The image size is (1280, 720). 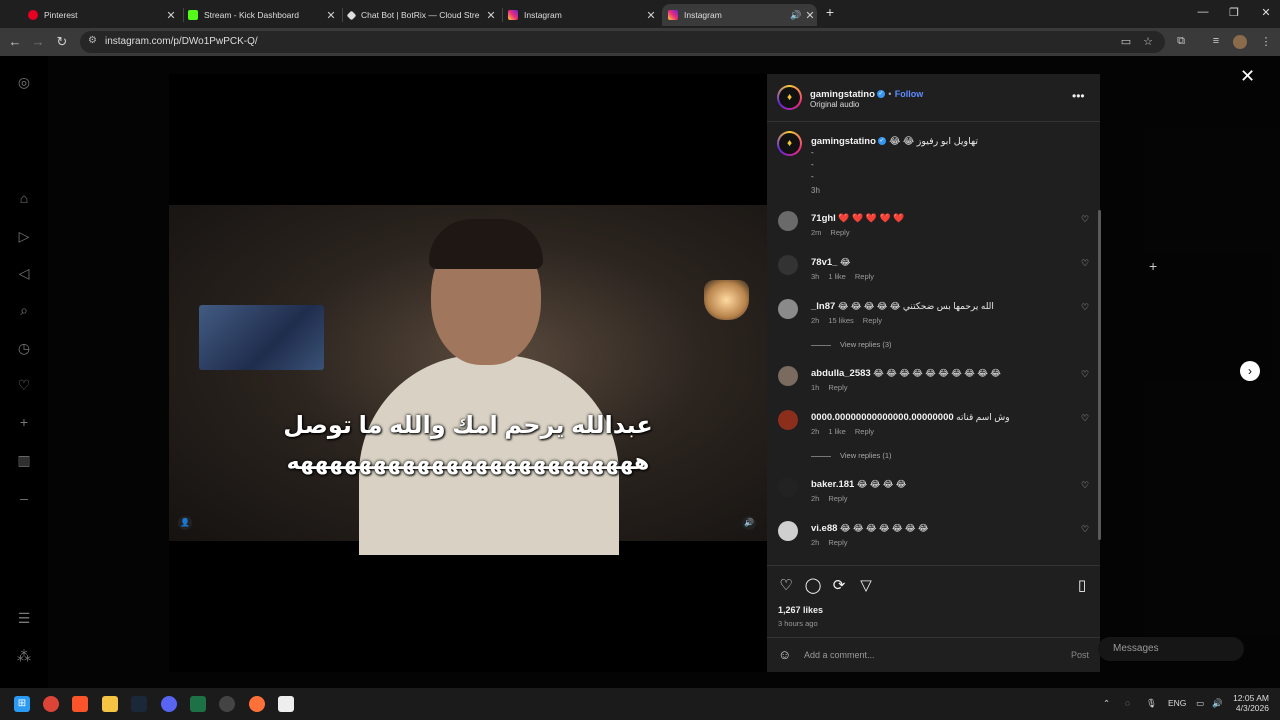 What do you see at coordinates (1240, 42) in the screenshot?
I see `profile-avatar` at bounding box center [1240, 42].